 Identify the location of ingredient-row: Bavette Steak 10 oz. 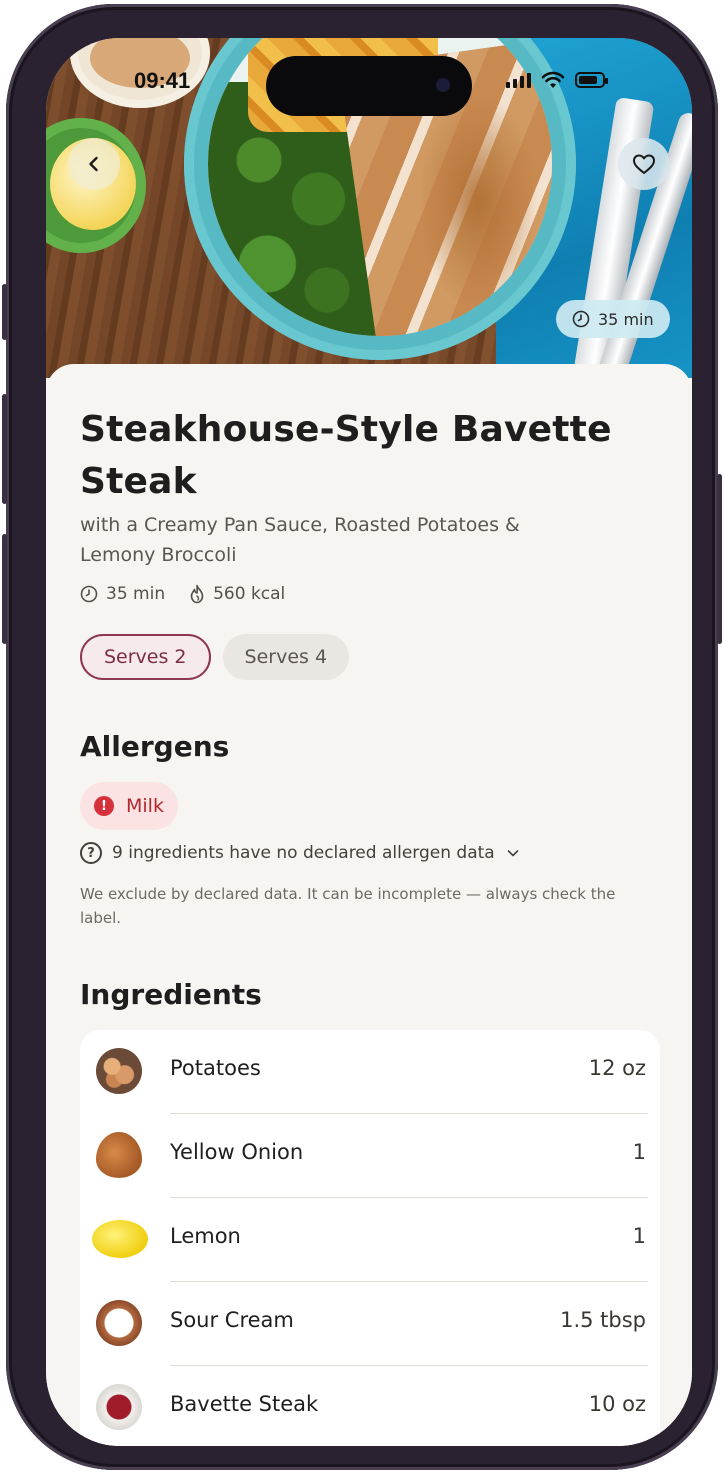
(370, 1406).